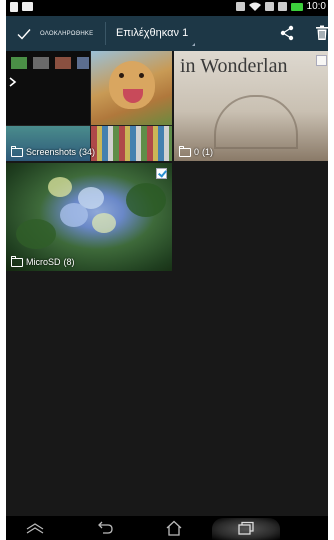  I want to click on album-count: (1), so click(208, 152).